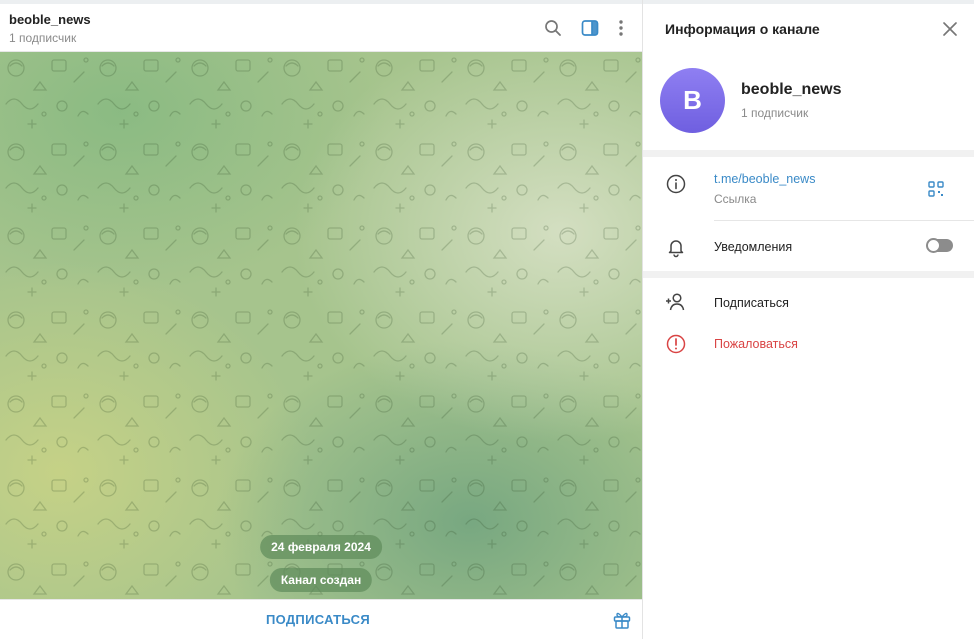  Describe the element at coordinates (742, 29) in the screenshot. I see `panel-title: Информация о канале` at that location.